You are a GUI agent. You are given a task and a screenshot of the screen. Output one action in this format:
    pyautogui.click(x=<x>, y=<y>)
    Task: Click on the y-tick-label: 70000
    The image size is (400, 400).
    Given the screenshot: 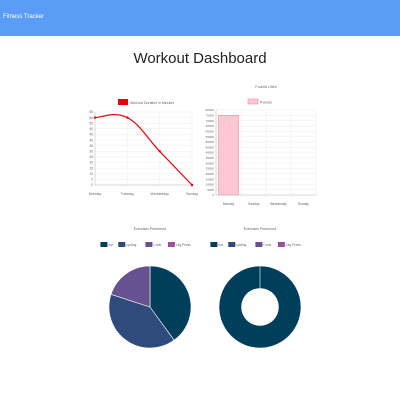 What is the action you would take?
    pyautogui.click(x=210, y=121)
    